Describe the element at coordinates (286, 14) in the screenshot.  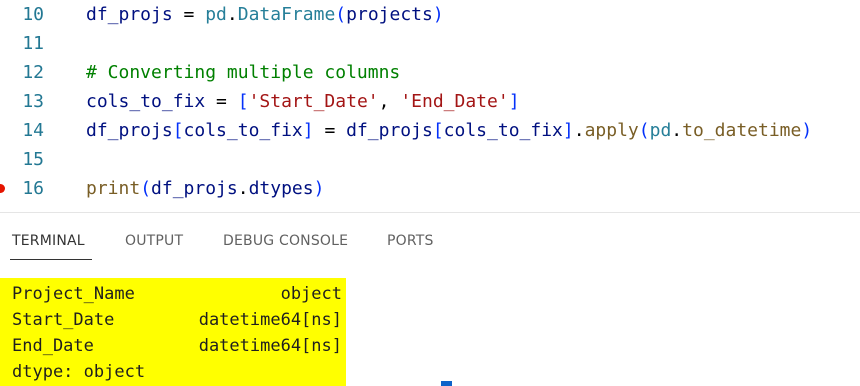
I see `code-token: DataFrame` at that location.